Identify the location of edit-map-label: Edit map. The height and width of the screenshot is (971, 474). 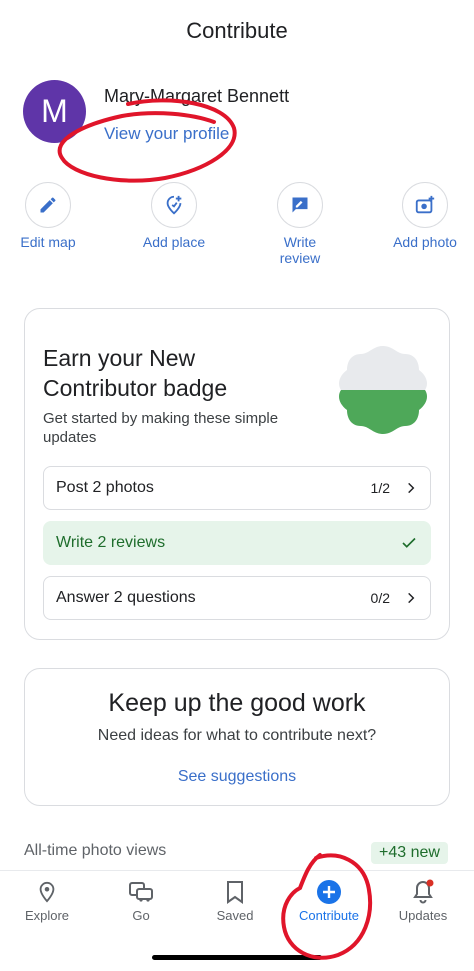
(48, 242).